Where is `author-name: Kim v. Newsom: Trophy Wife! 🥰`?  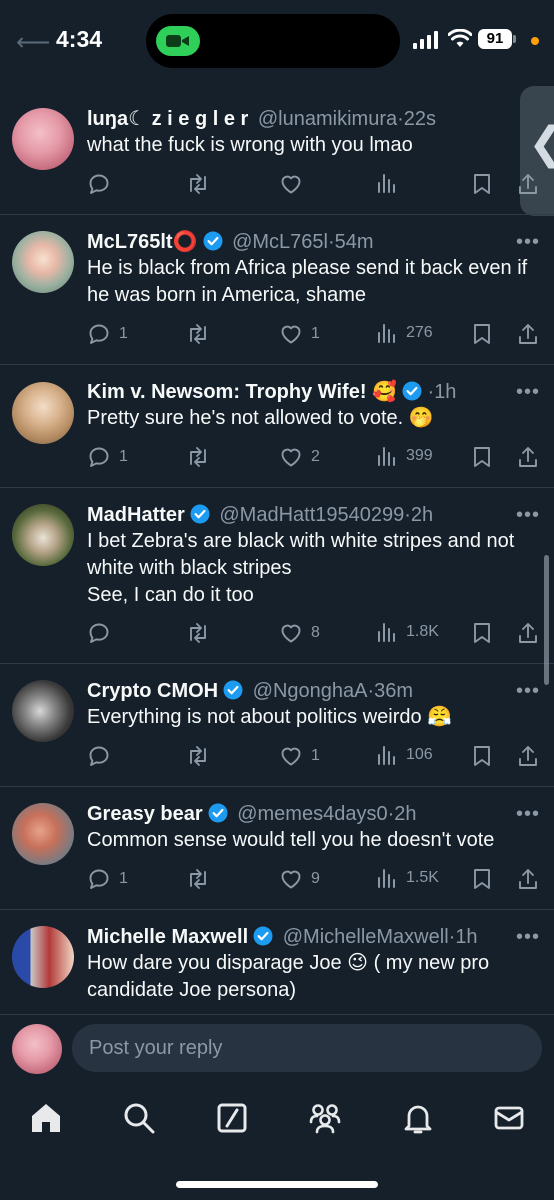 author-name: Kim v. Newsom: Trophy Wife! 🥰 is located at coordinates (242, 392).